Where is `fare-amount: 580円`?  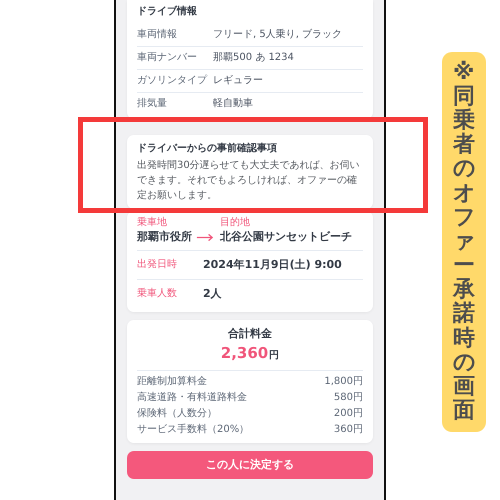
fare-amount: 580円 is located at coordinates (348, 398).